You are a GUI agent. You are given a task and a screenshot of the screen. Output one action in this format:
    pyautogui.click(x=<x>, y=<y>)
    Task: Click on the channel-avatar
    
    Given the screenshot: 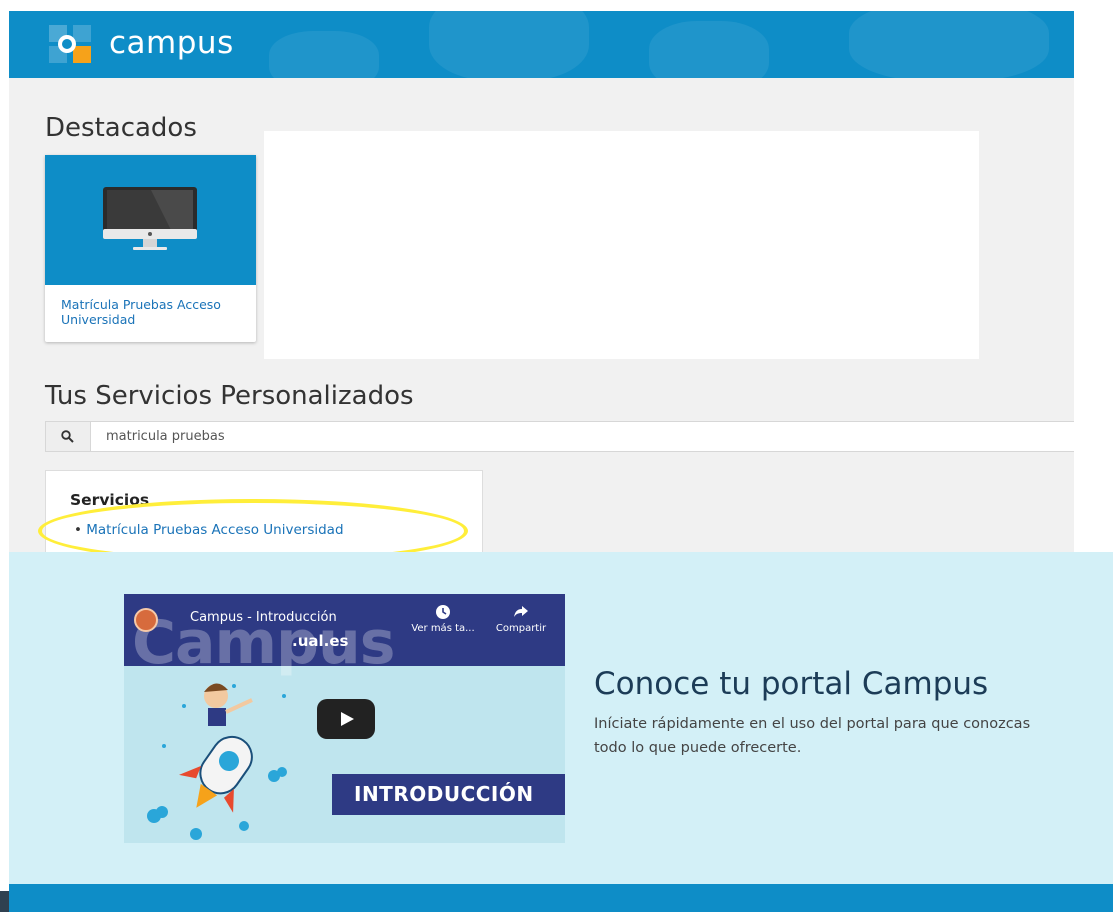 What is the action you would take?
    pyautogui.click(x=146, y=620)
    